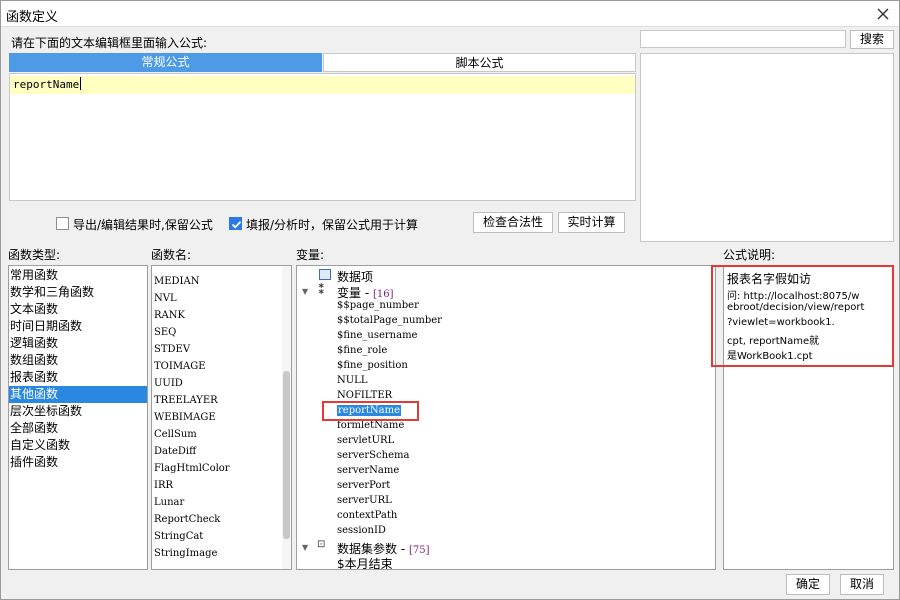 This screenshot has height=600, width=900. What do you see at coordinates (78, 428) in the screenshot?
I see `list-item: 全部函数` at bounding box center [78, 428].